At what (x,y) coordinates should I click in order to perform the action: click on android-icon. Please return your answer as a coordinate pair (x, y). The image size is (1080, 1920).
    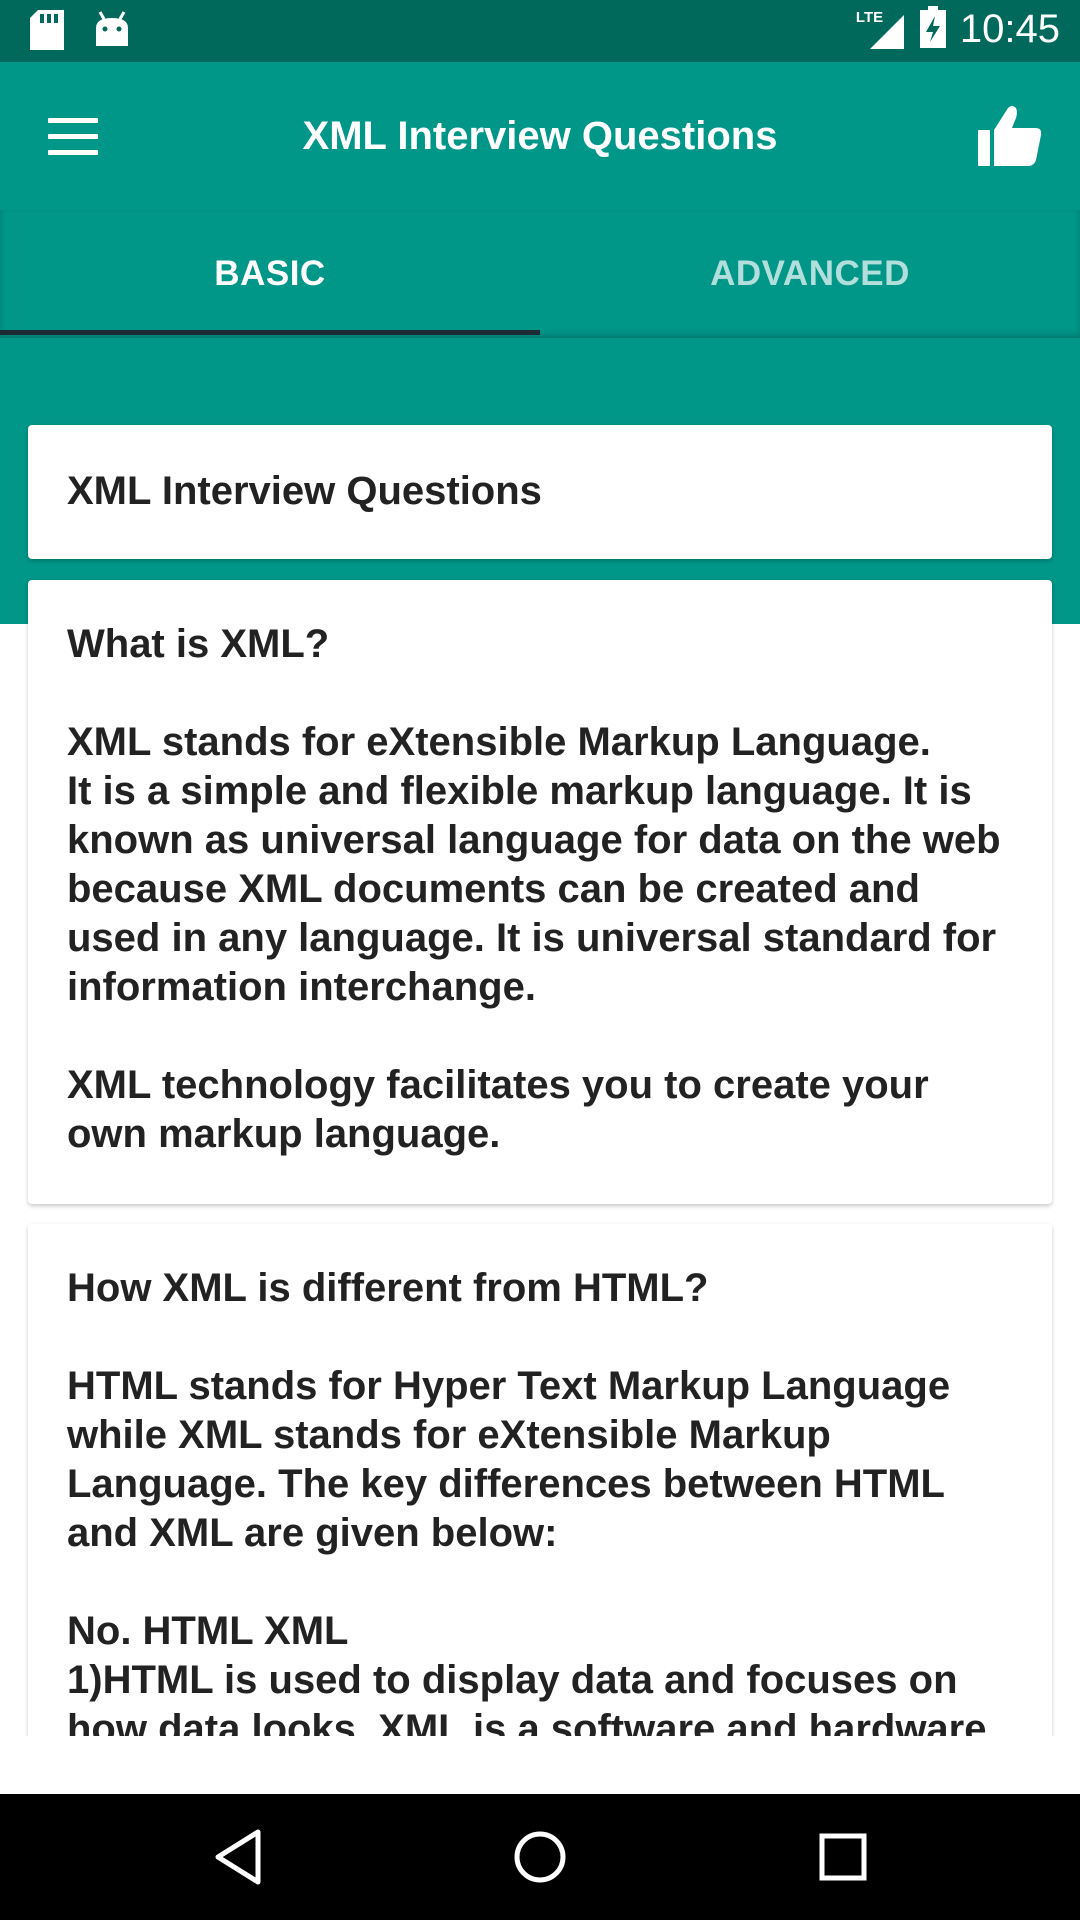
    Looking at the image, I should click on (112, 32).